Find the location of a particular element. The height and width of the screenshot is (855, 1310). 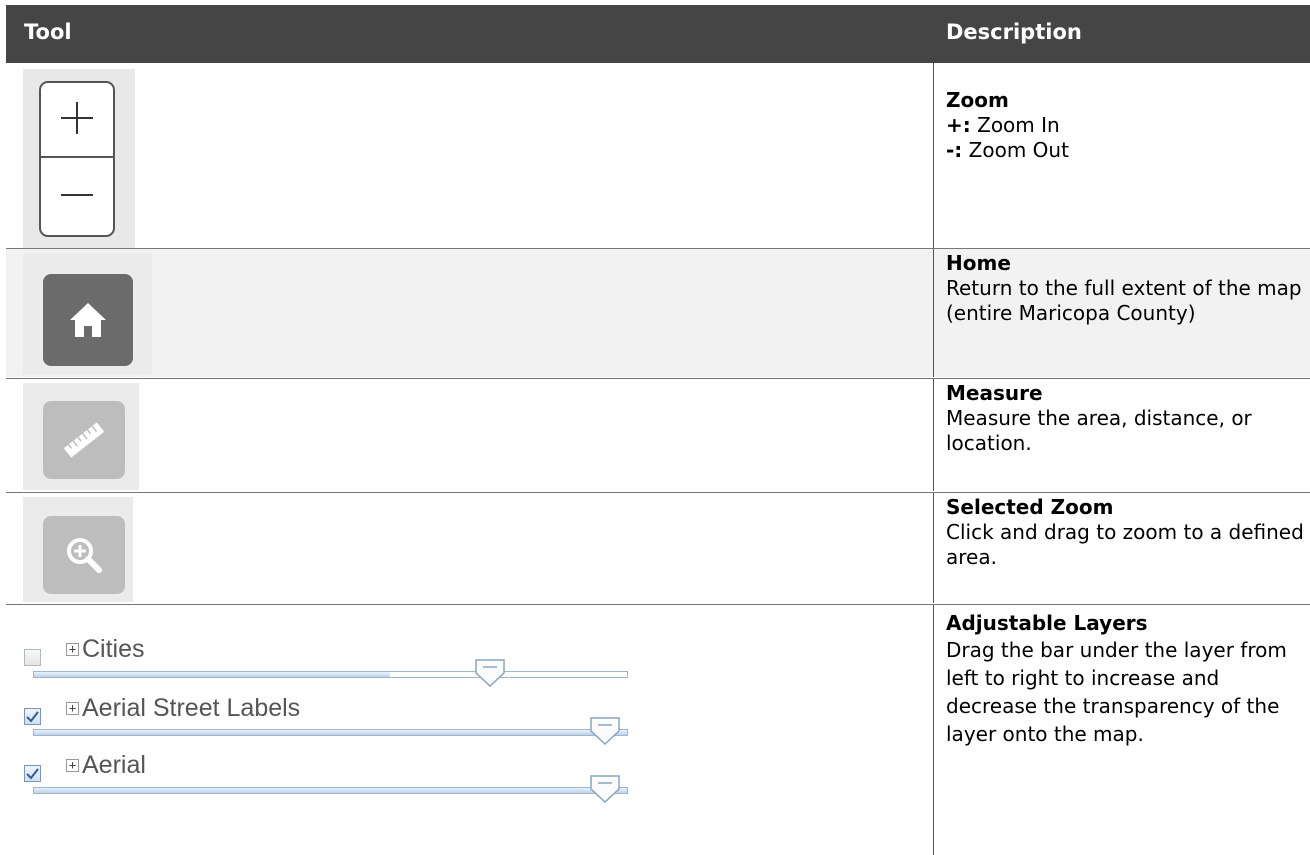

zoom-control is located at coordinates (77, 159).